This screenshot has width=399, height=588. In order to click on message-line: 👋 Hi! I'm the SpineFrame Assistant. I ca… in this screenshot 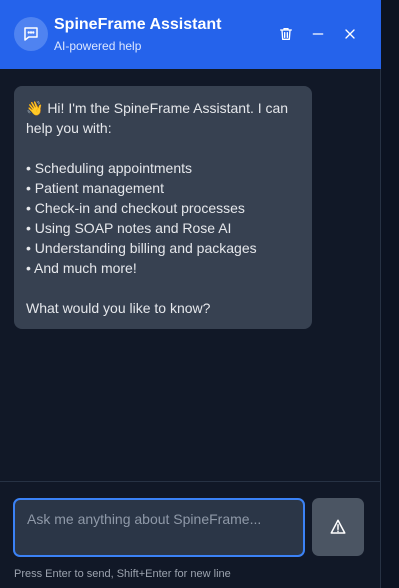, I will do `click(157, 108)`.